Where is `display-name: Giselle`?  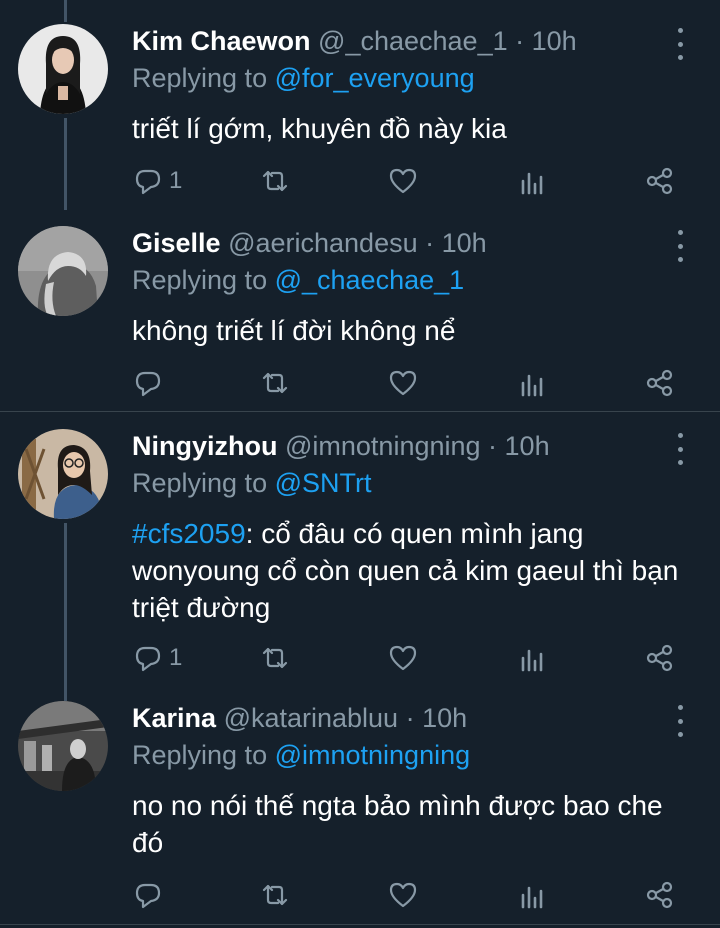
display-name: Giselle is located at coordinates (176, 243).